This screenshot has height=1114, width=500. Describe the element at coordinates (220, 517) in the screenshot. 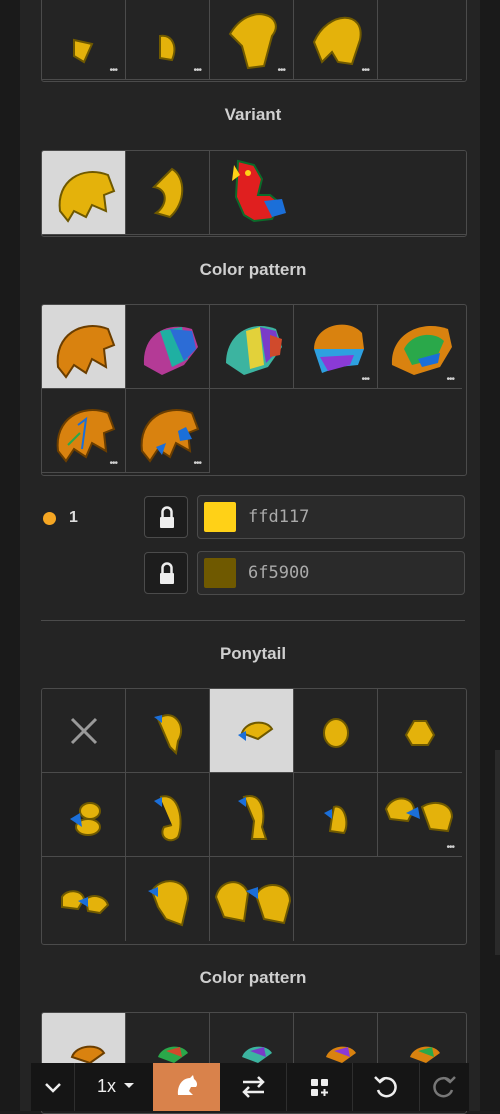

I see `fill-color-swatch` at that location.